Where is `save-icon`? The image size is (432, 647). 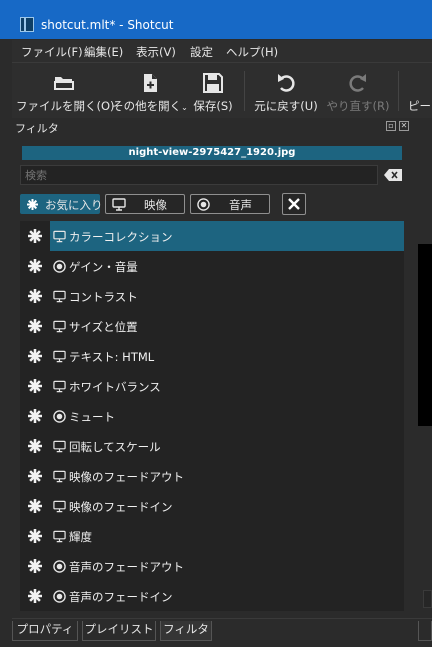 save-icon is located at coordinates (213, 83).